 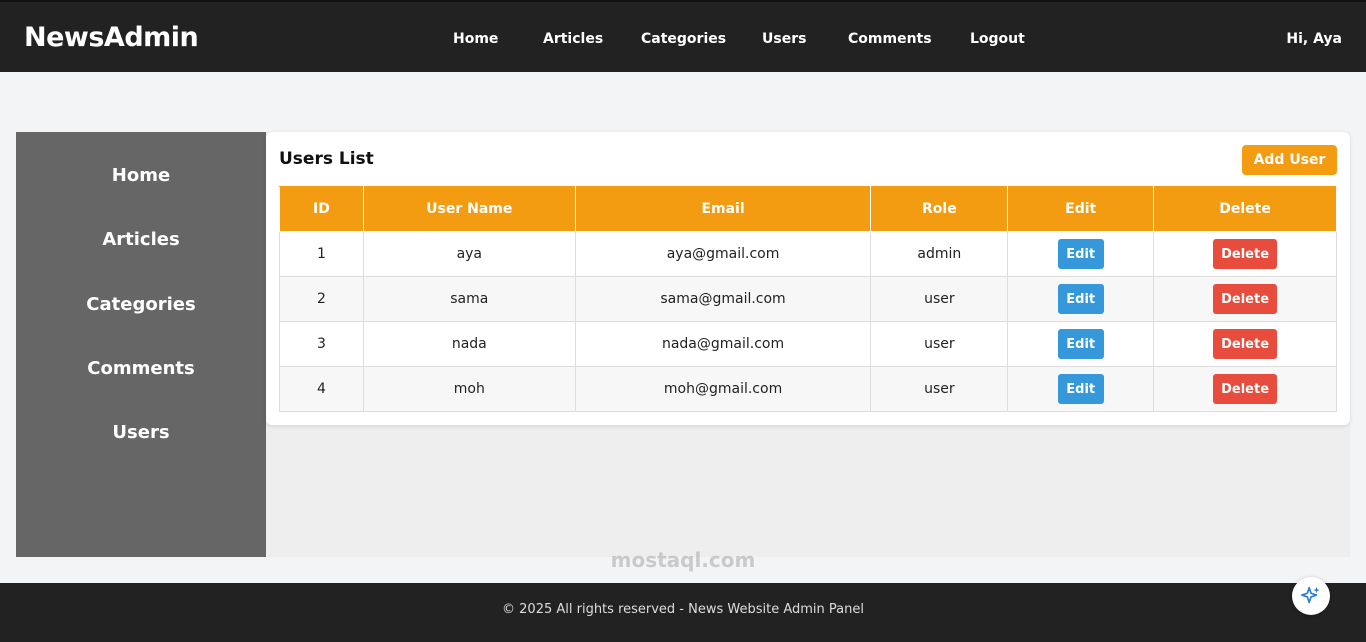 I want to click on topnav-users: Users, so click(x=784, y=39).